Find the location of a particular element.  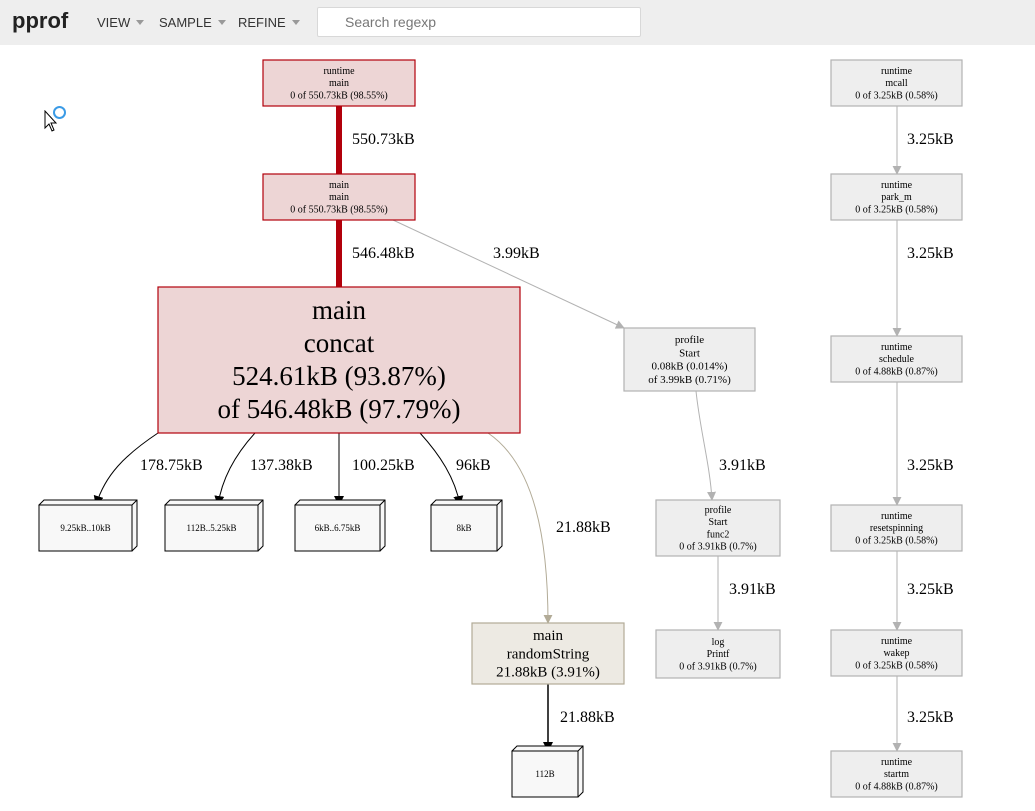

node-runtime-startm: runtimestartm0 of 4.88kB (0.87%) is located at coordinates (896, 774).